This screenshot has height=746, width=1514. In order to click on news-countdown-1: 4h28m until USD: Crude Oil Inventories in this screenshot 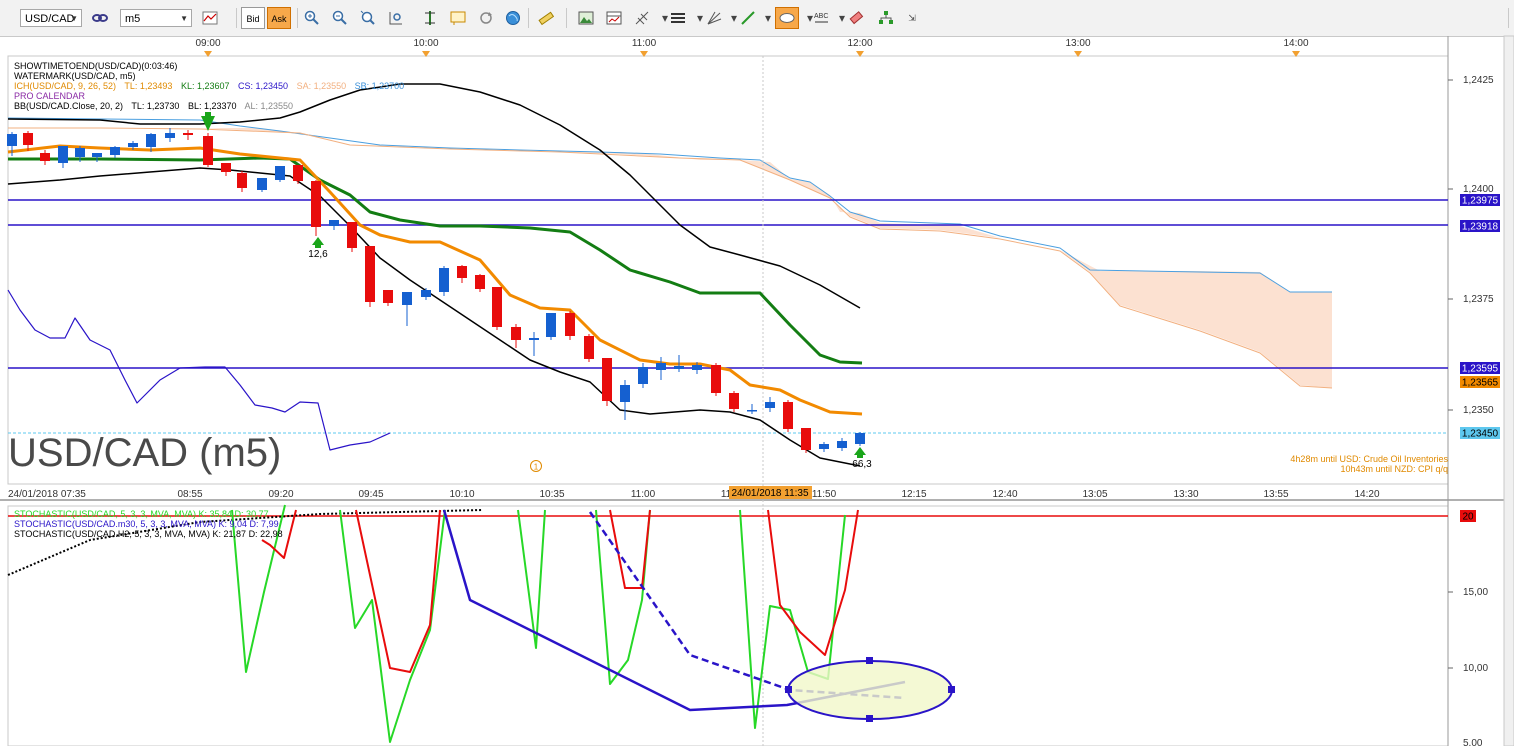, I will do `click(1369, 459)`.